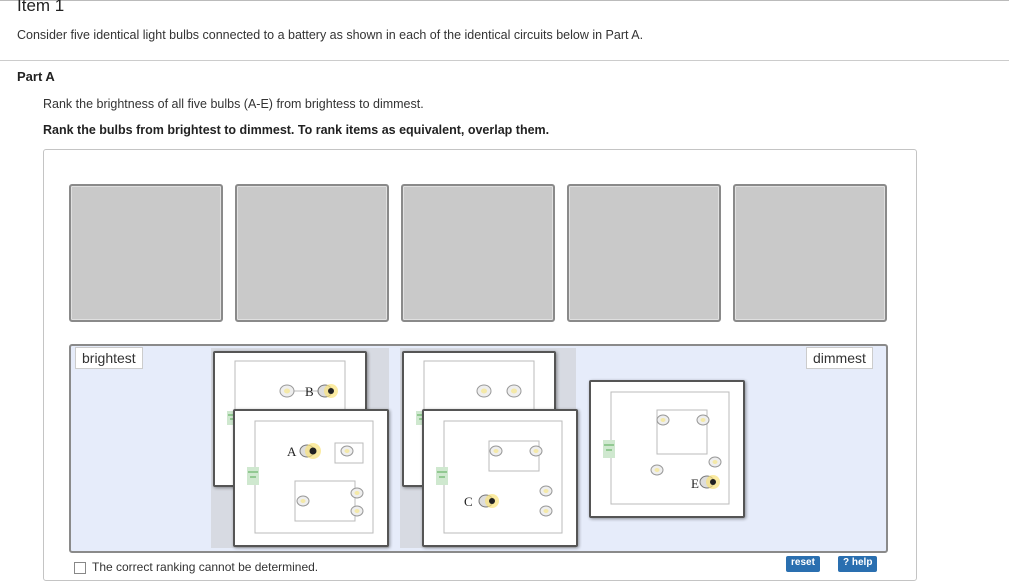 This screenshot has width=1009, height=581. What do you see at coordinates (468, 501) in the screenshot?
I see `bulb-label-c: C` at bounding box center [468, 501].